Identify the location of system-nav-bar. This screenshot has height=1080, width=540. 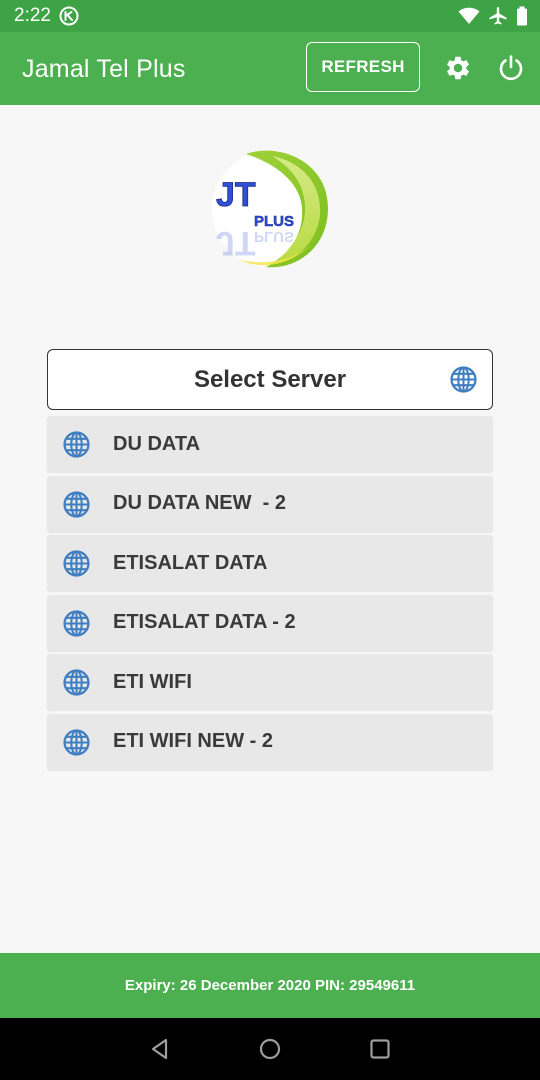
(270, 1049).